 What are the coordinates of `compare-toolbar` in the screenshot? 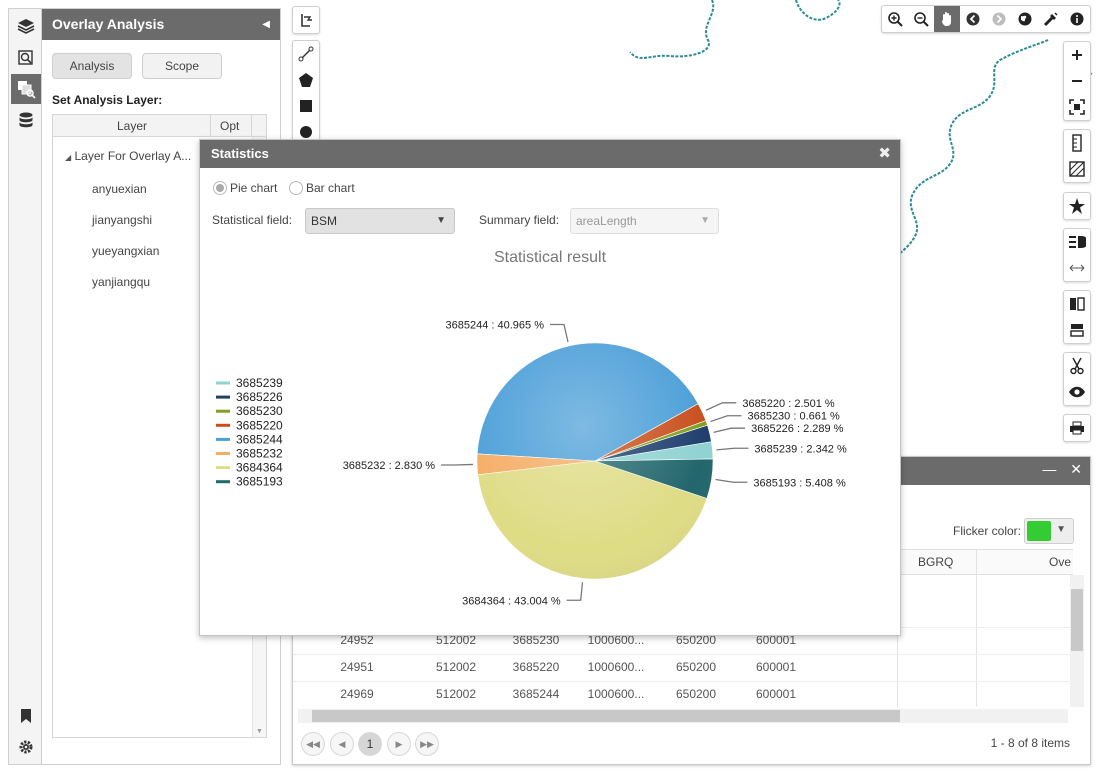 It's located at (1077, 317).